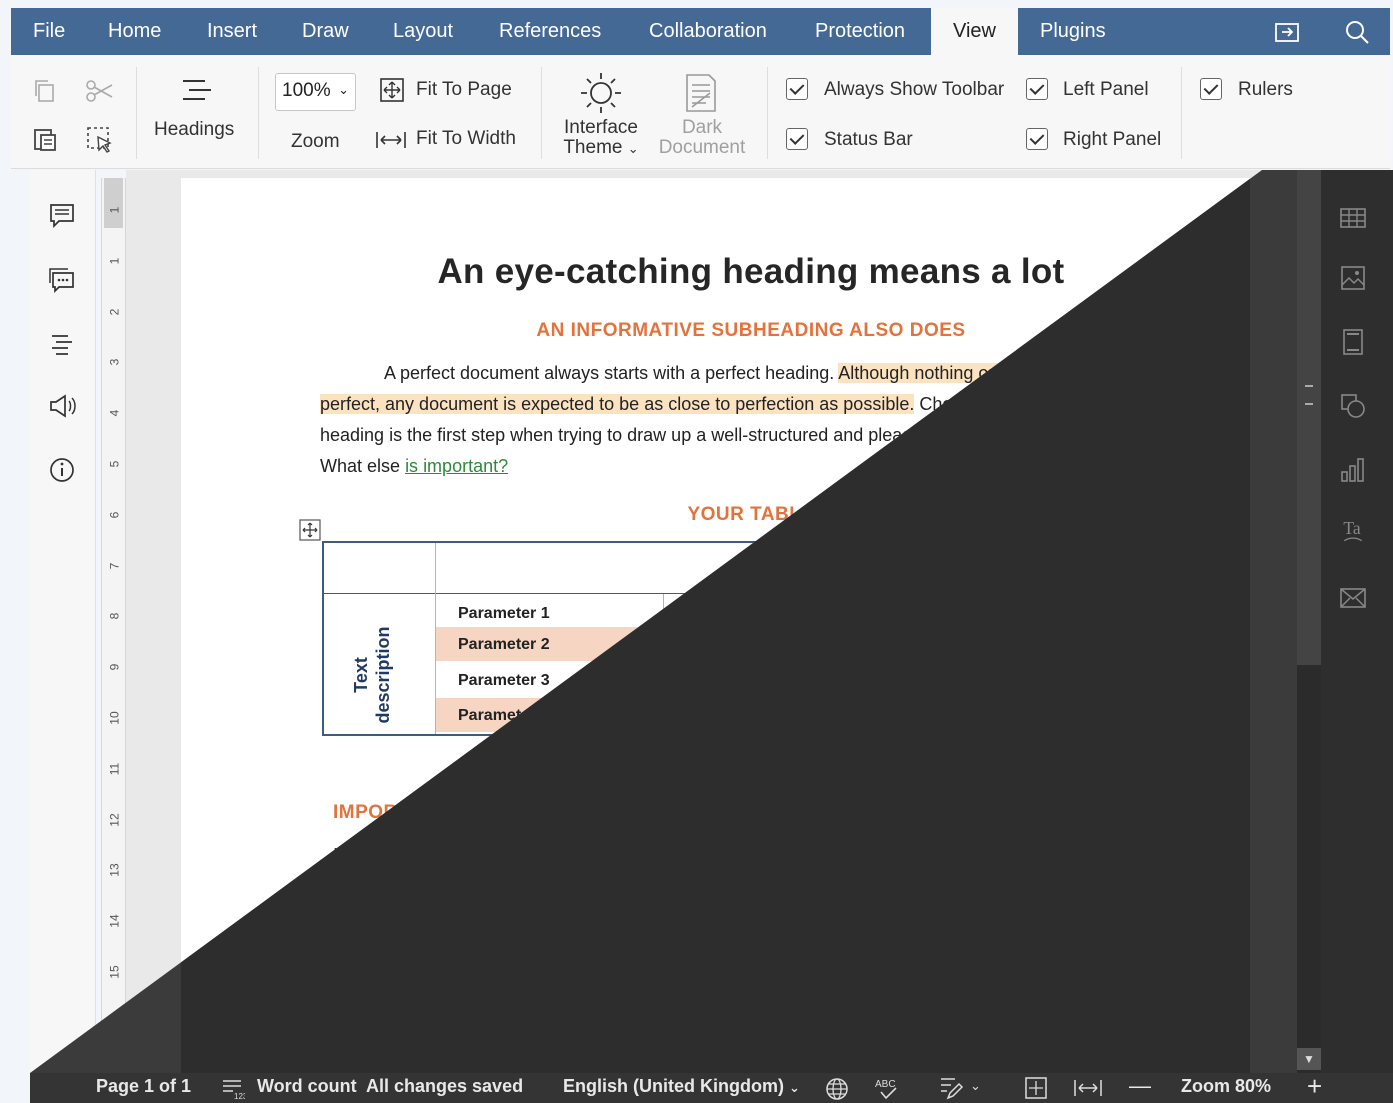 This screenshot has height=1103, width=1393. What do you see at coordinates (797, 89) in the screenshot?
I see `always-show-toolbar-checkbox` at bounding box center [797, 89].